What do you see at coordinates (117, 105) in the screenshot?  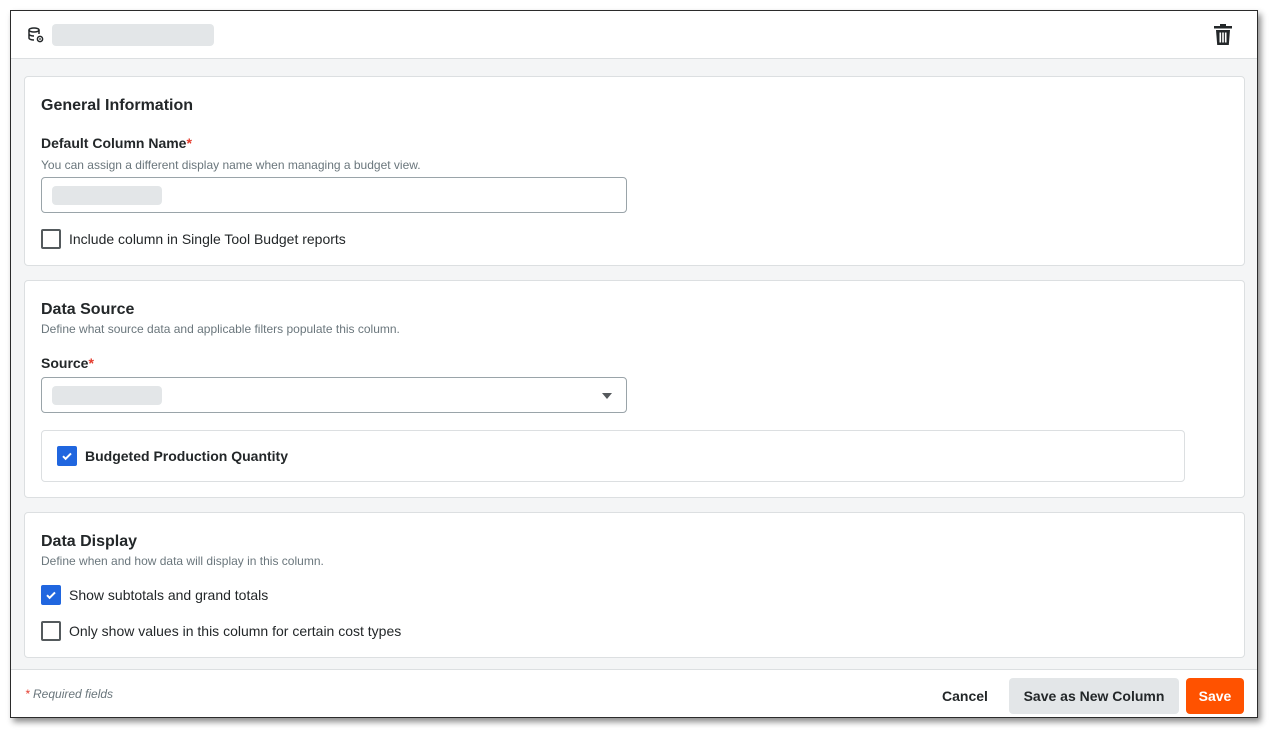 I see `section-heading: General Information` at bounding box center [117, 105].